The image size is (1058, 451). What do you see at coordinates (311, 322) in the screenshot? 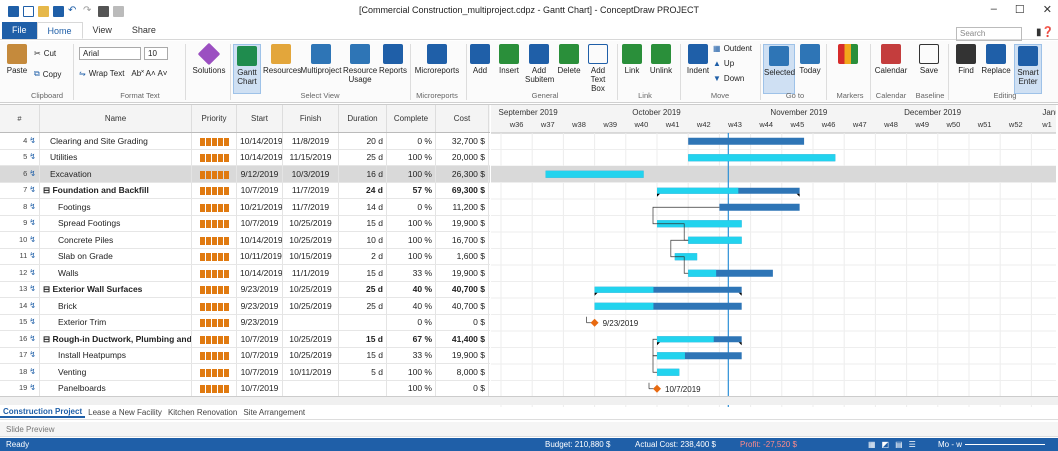
I see `finish-cell` at bounding box center [311, 322].